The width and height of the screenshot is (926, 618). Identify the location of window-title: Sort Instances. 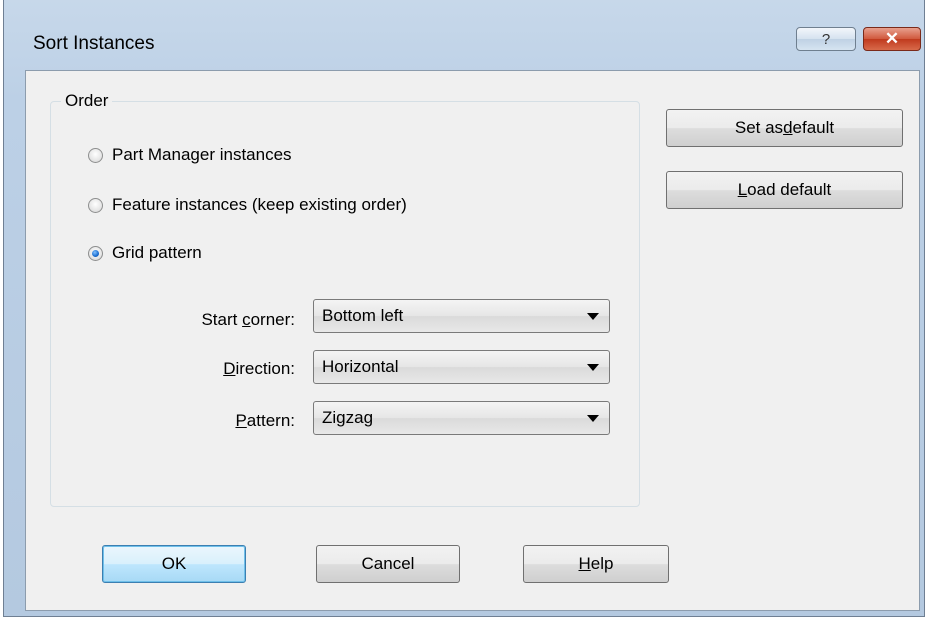
(94, 43).